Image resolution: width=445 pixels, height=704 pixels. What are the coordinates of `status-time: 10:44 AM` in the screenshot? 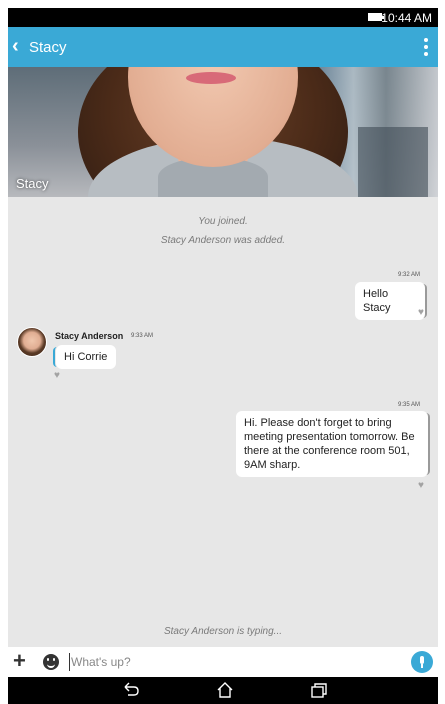 It's located at (406, 18).